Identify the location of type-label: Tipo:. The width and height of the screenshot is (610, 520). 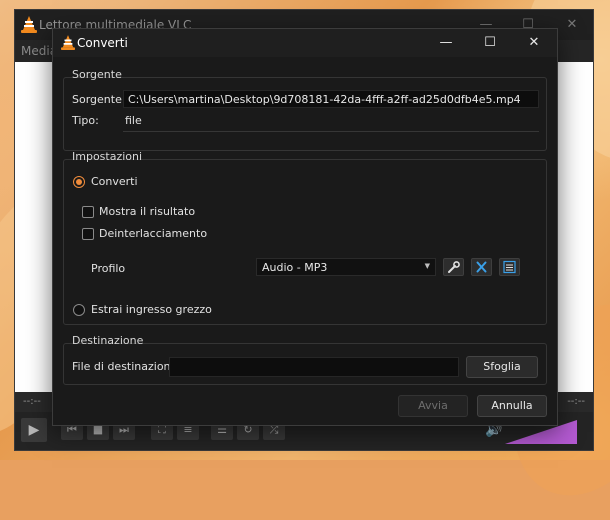
(85, 120).